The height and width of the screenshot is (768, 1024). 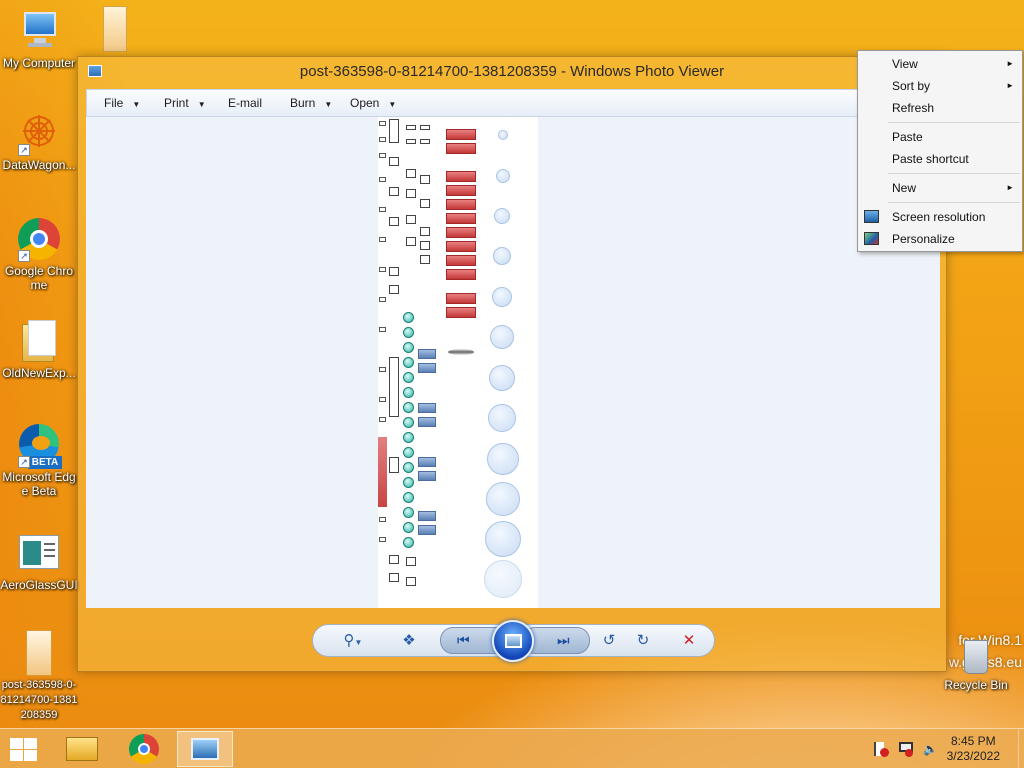 I want to click on clock-time: 8:45 PM, so click(x=973, y=741).